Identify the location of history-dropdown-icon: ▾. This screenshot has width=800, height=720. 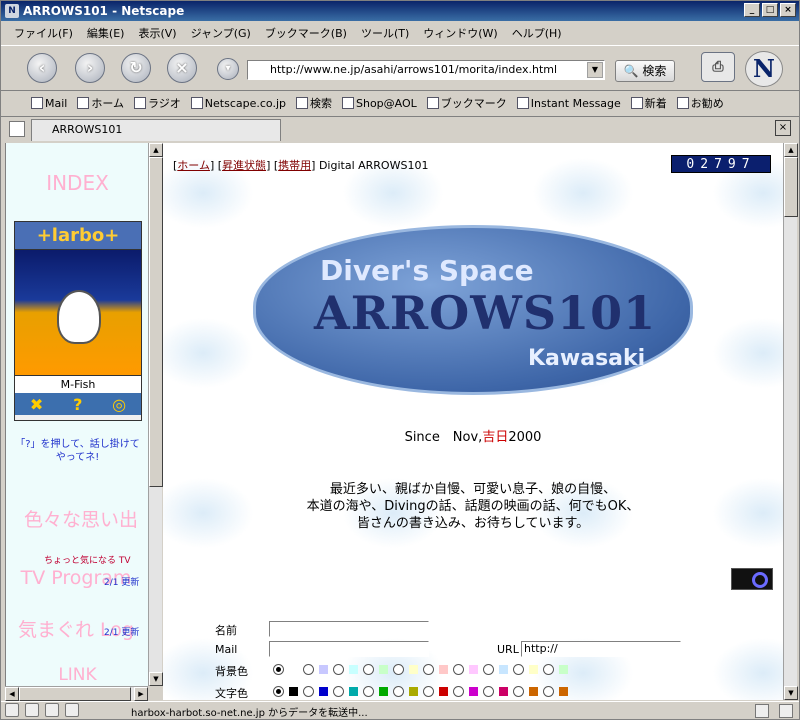
(228, 69).